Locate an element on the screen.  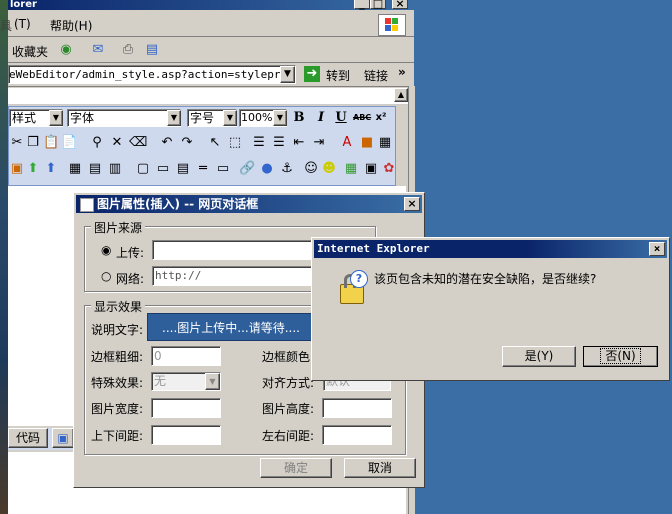
font-select-value: 字体 is located at coordinates (82, 118).